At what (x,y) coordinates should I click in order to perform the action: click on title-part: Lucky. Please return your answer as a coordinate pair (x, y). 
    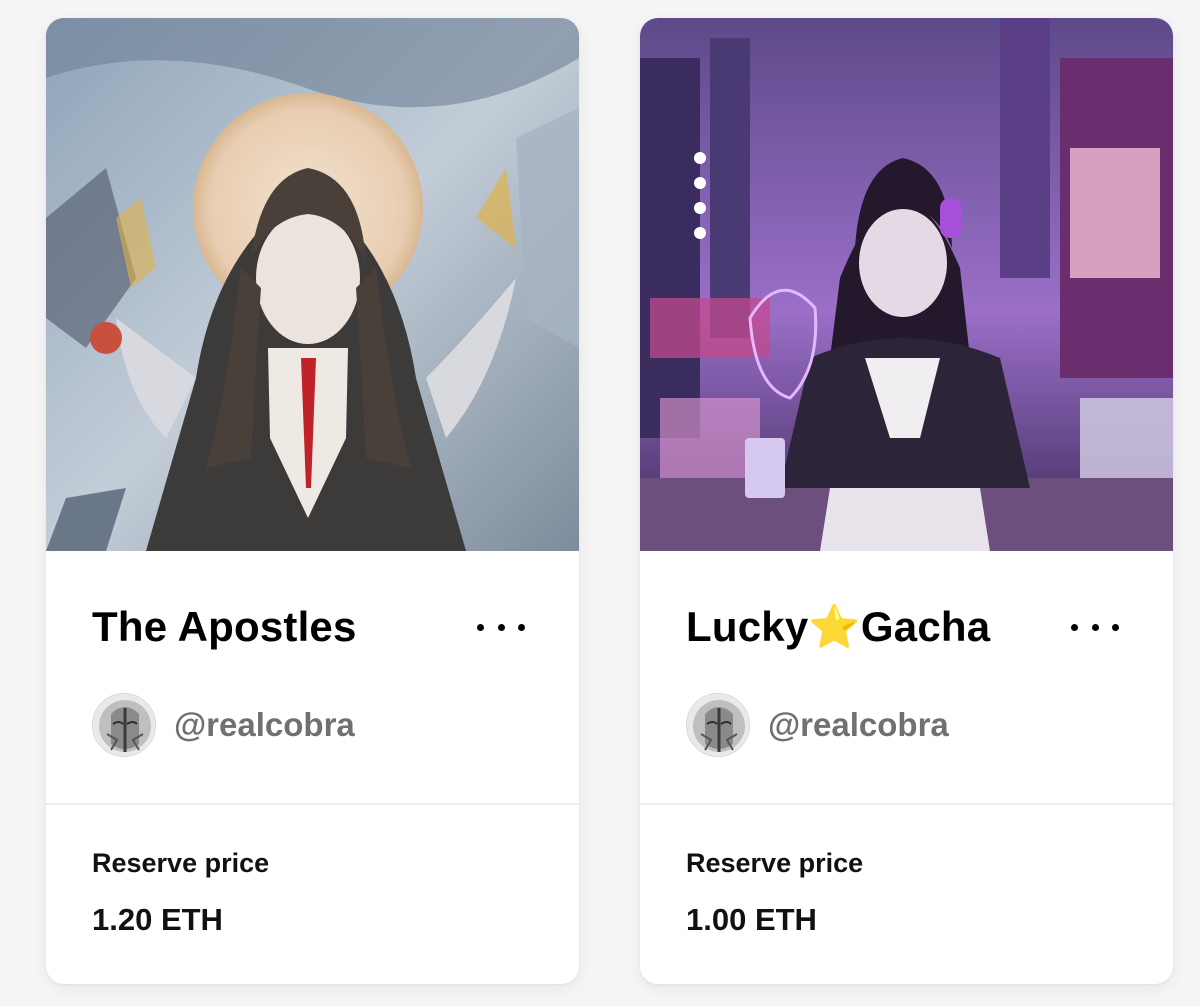
    Looking at the image, I should click on (747, 626).